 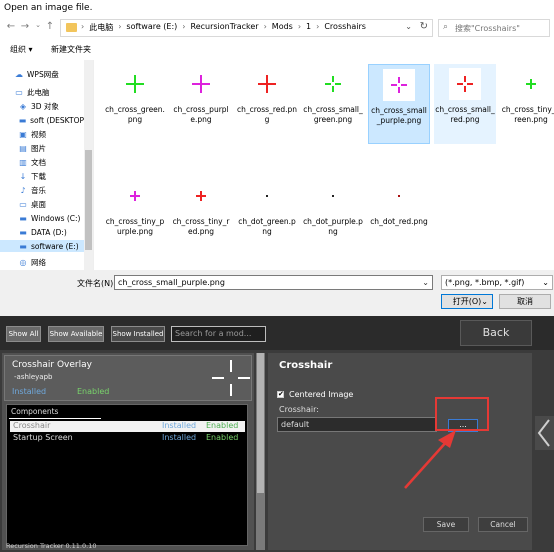 I want to click on file-item: ch_cross_tiny_red.png, so click(x=201, y=206).